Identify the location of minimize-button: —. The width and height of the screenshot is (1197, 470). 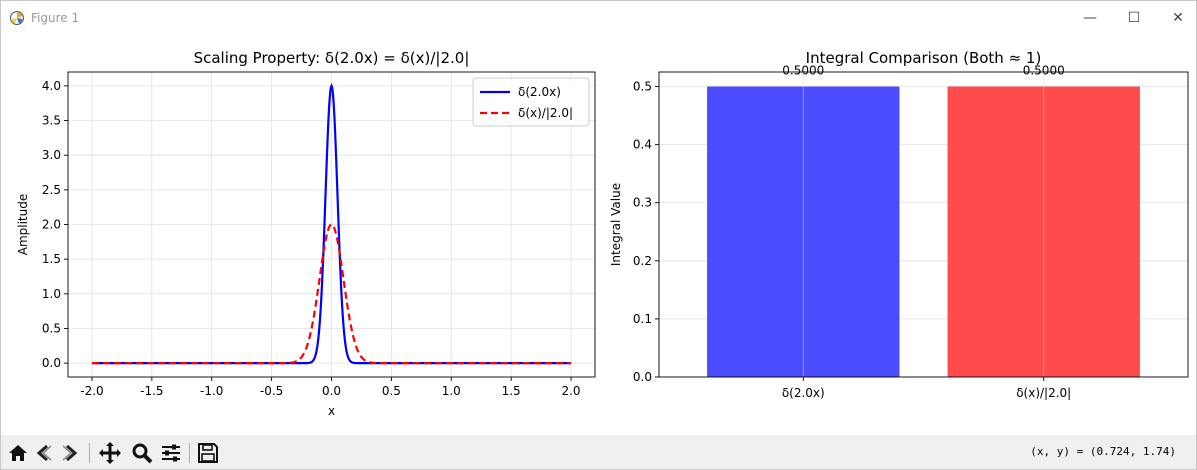
(1090, 18).